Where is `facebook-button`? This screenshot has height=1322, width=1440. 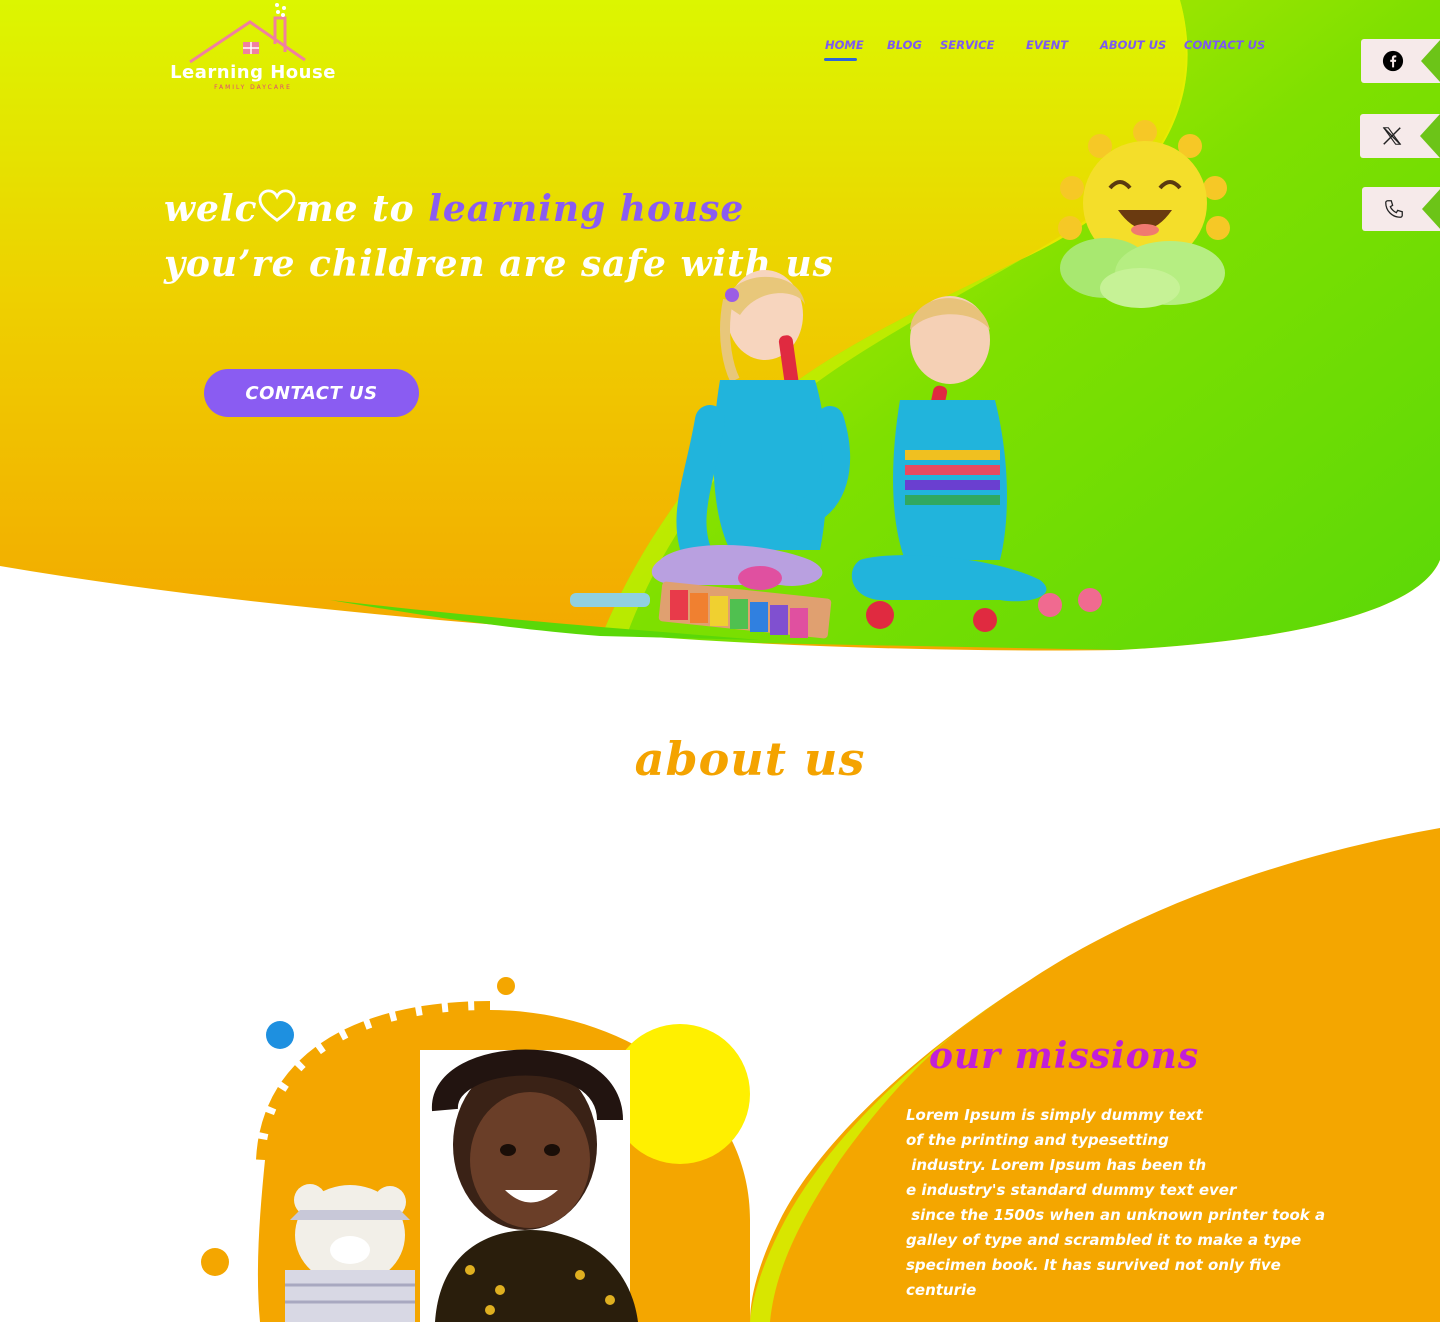
facebook-button is located at coordinates (1400, 61).